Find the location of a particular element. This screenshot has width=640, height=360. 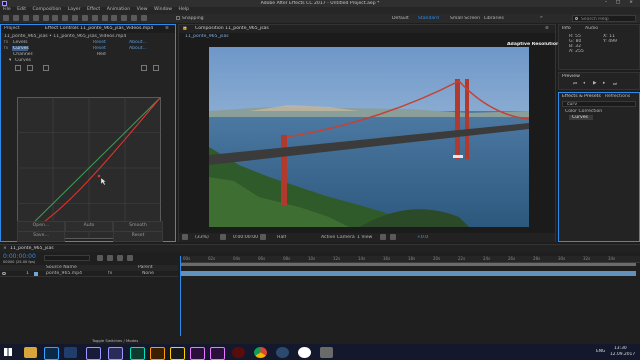

layer-duration-bar is located at coordinates (408, 273).